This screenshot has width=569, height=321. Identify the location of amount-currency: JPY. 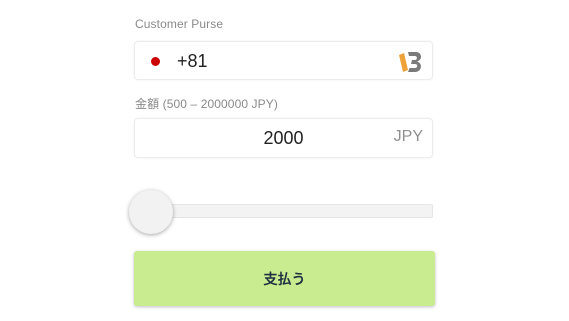
(408, 136).